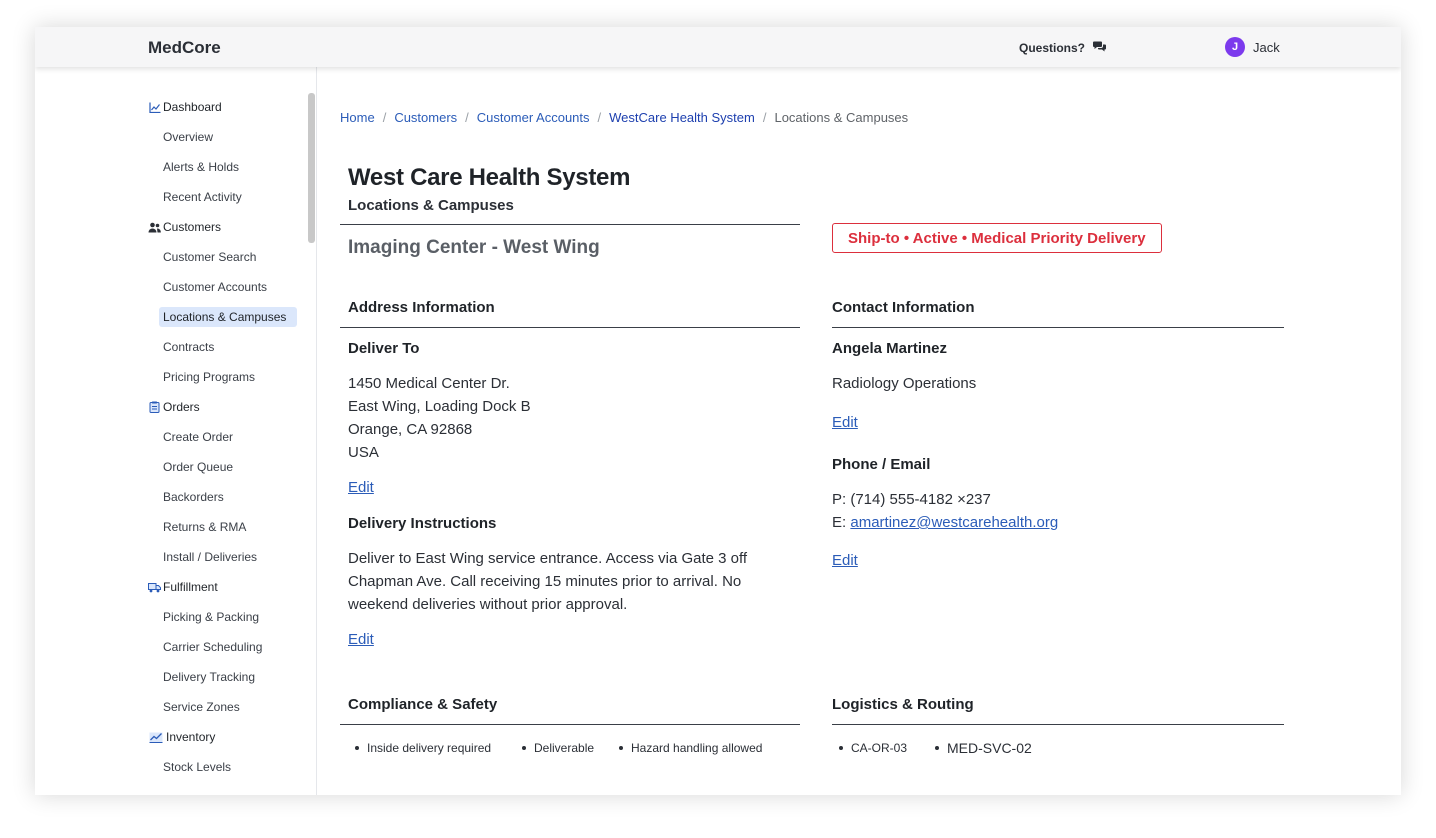  Describe the element at coordinates (228, 677) in the screenshot. I see `sidebar-item-delivery-tracking: Delivery Tracking` at that location.